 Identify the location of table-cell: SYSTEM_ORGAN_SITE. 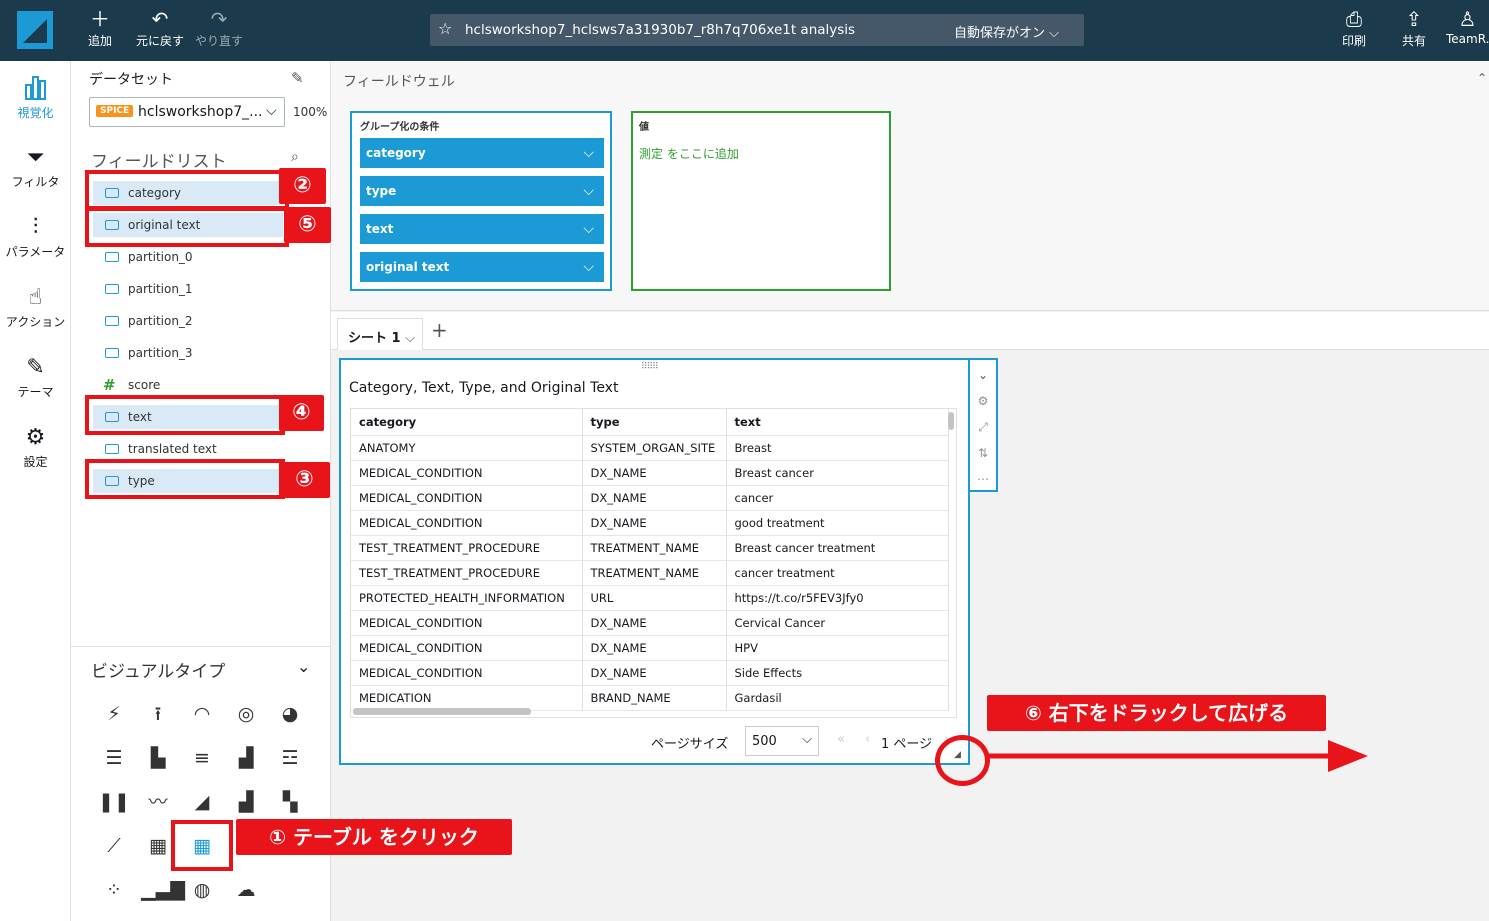
(654, 448).